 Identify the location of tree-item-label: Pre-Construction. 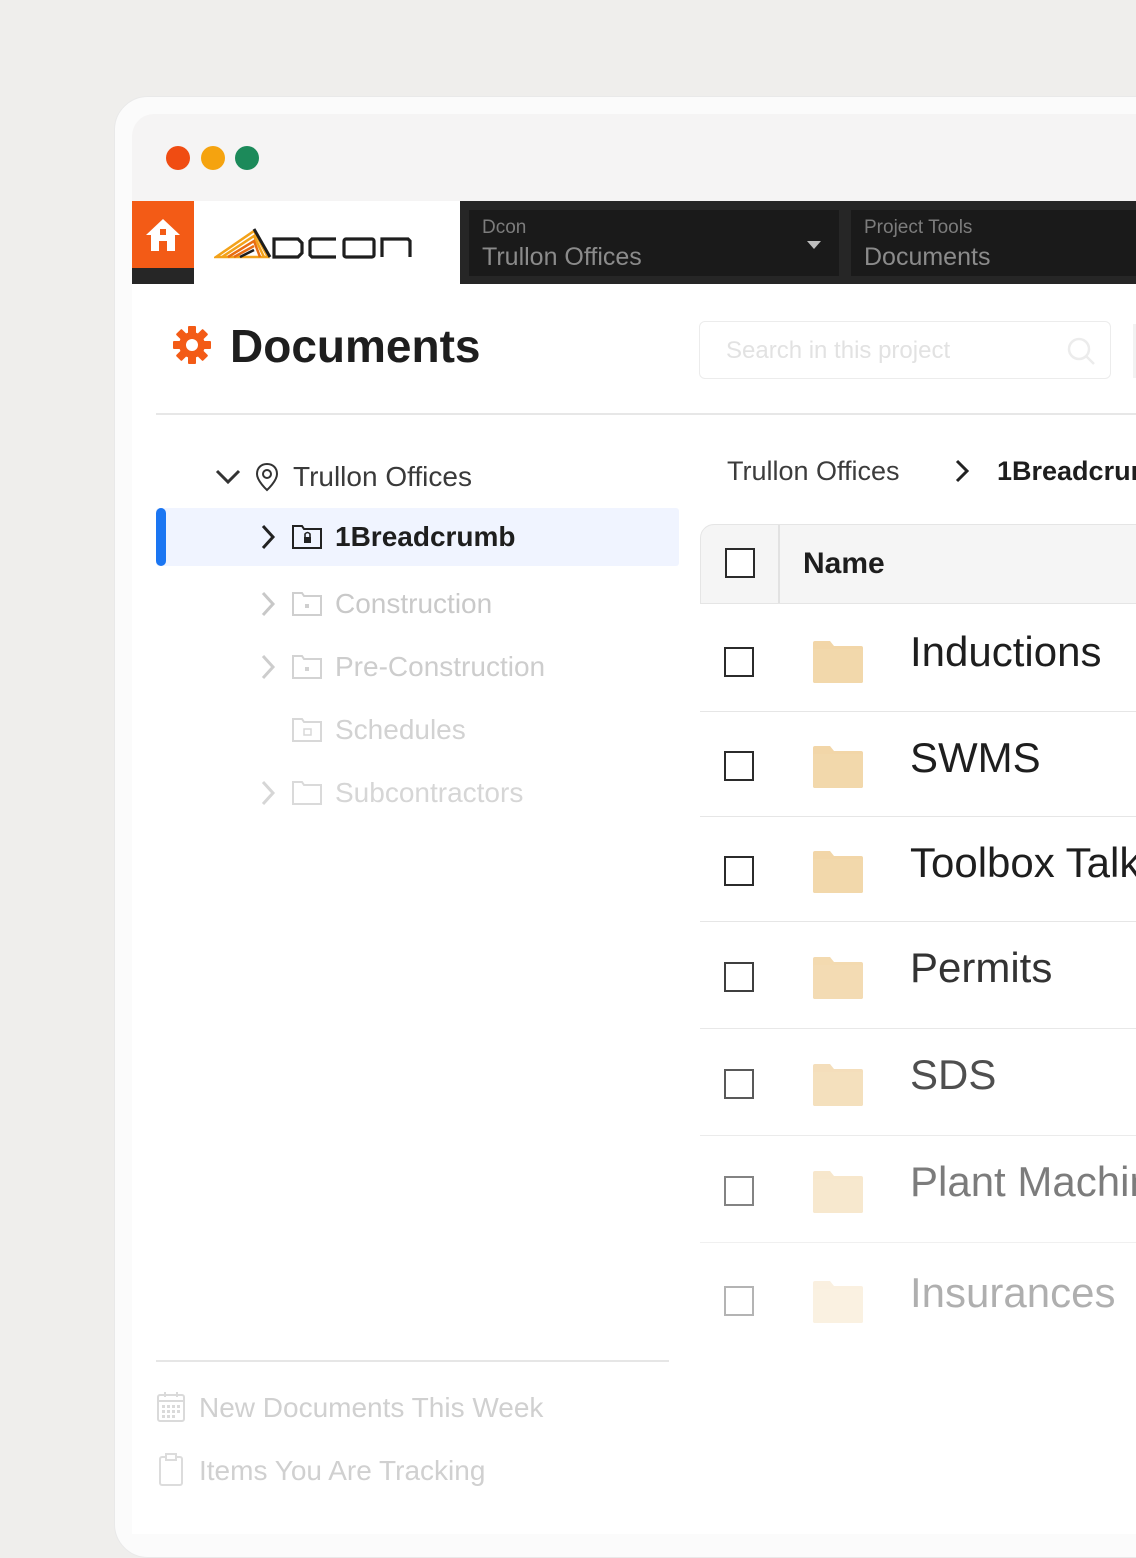
(440, 666).